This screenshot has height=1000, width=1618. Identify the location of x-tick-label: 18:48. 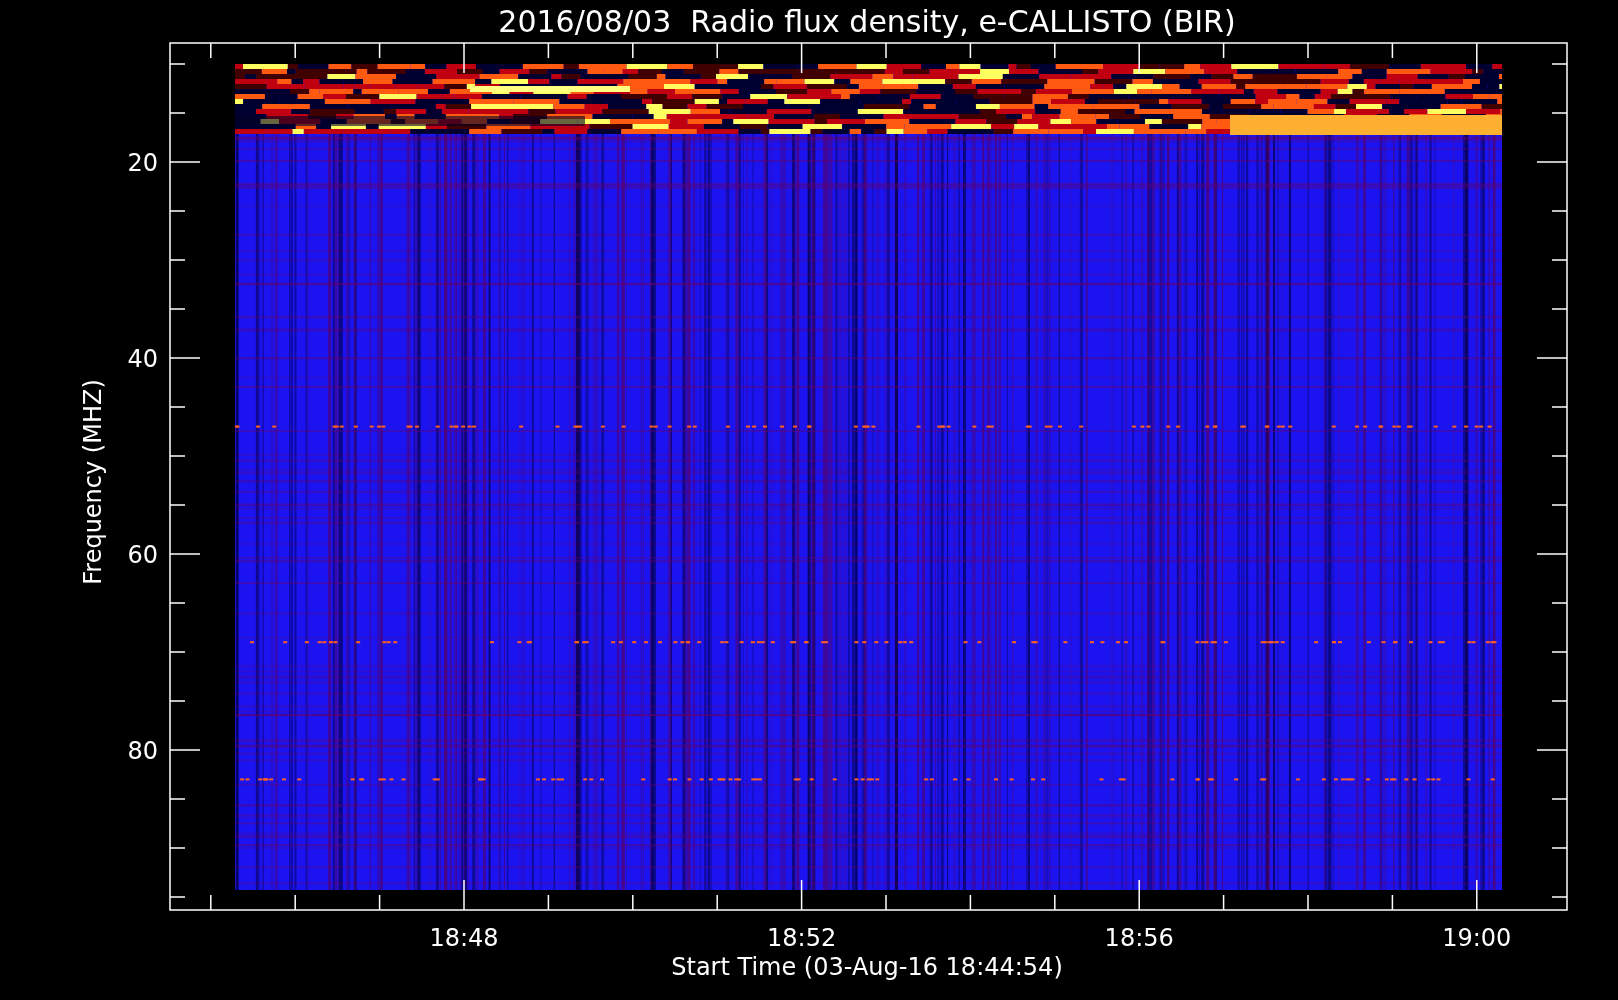
(464, 938).